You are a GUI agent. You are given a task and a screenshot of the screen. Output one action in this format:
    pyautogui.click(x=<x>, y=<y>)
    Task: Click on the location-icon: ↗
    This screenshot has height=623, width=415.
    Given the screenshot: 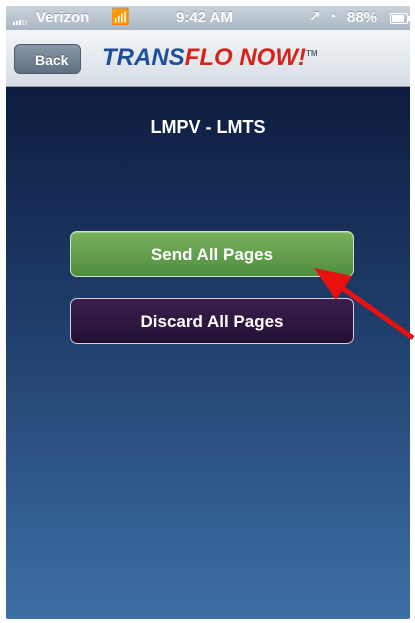 What is the action you would take?
    pyautogui.click(x=315, y=16)
    